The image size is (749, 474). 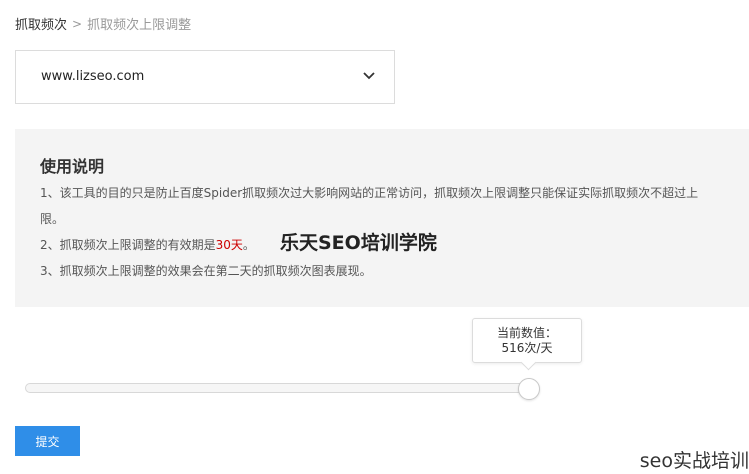 What do you see at coordinates (358, 243) in the screenshot?
I see `watermark-text: 乐天SEO培训学院` at bounding box center [358, 243].